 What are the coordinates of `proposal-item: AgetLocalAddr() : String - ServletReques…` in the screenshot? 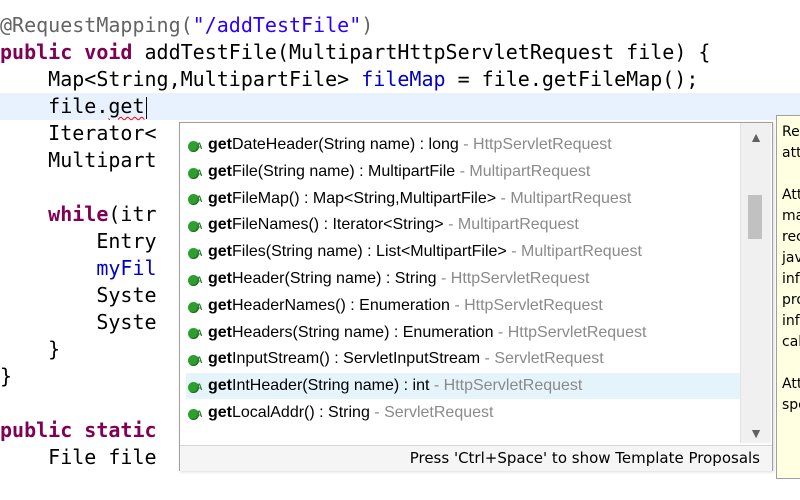 It's located at (463, 413).